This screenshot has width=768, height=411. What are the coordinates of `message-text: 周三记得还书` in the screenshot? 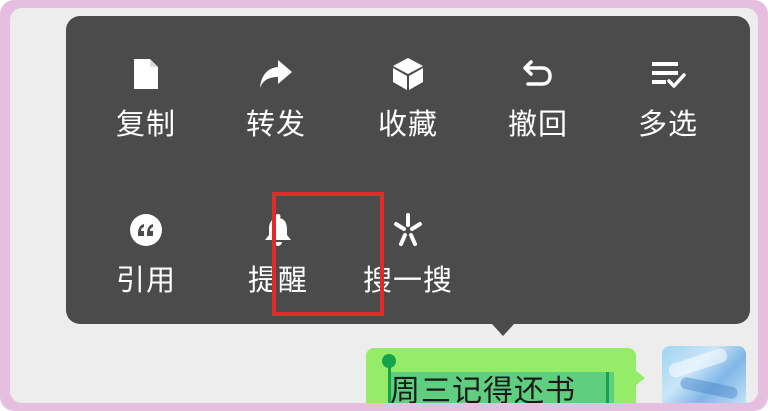 It's located at (483, 388).